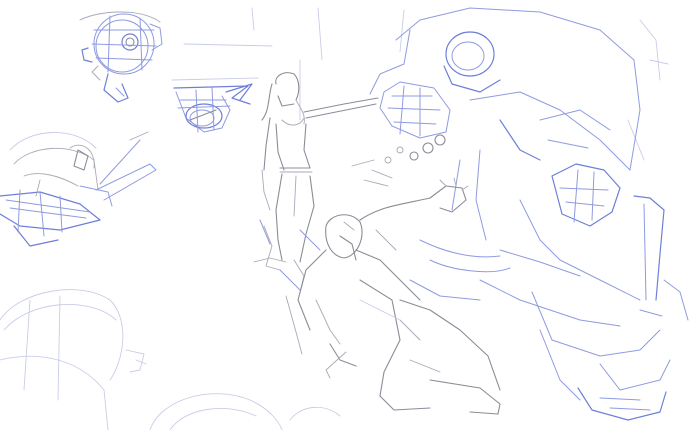  Describe the element at coordinates (213, 108) in the screenshot. I see `drone-sketch` at that location.